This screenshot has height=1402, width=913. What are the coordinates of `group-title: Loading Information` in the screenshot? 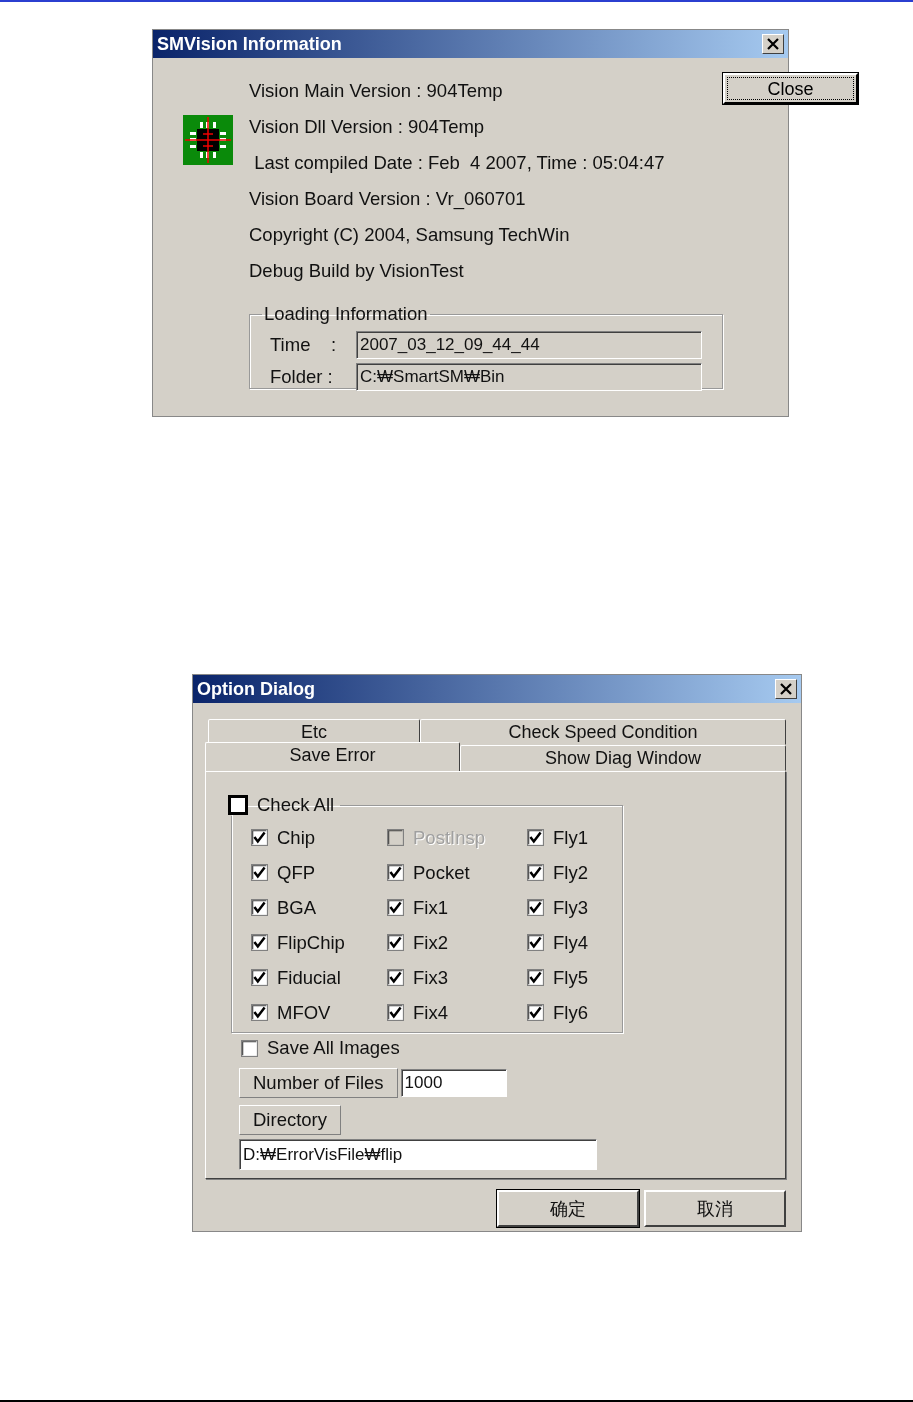 It's located at (346, 314).